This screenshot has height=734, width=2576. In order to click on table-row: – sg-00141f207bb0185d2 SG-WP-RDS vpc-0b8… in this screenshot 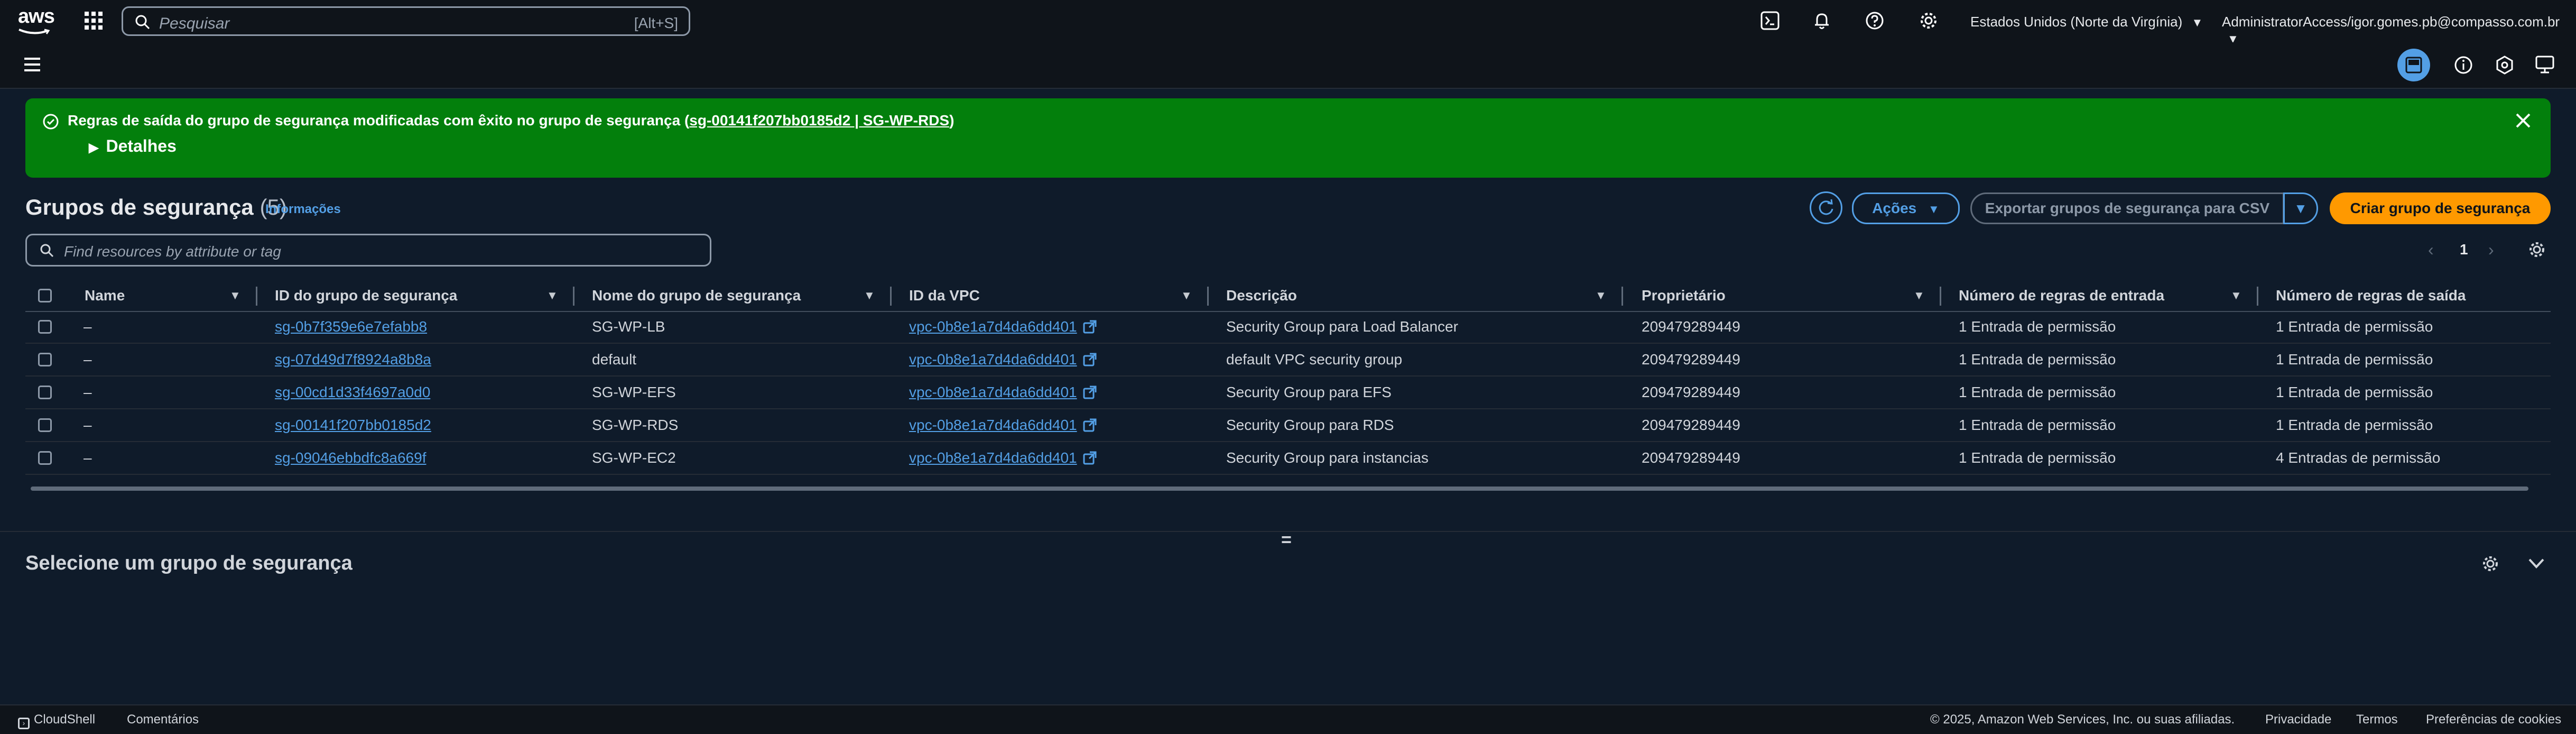, I will do `click(1288, 425)`.